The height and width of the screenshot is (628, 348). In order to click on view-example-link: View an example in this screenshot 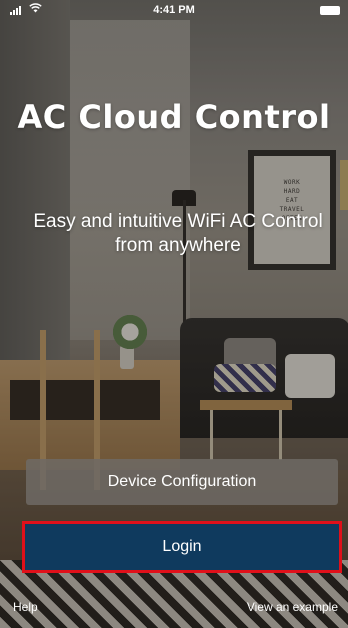, I will do `click(292, 607)`.